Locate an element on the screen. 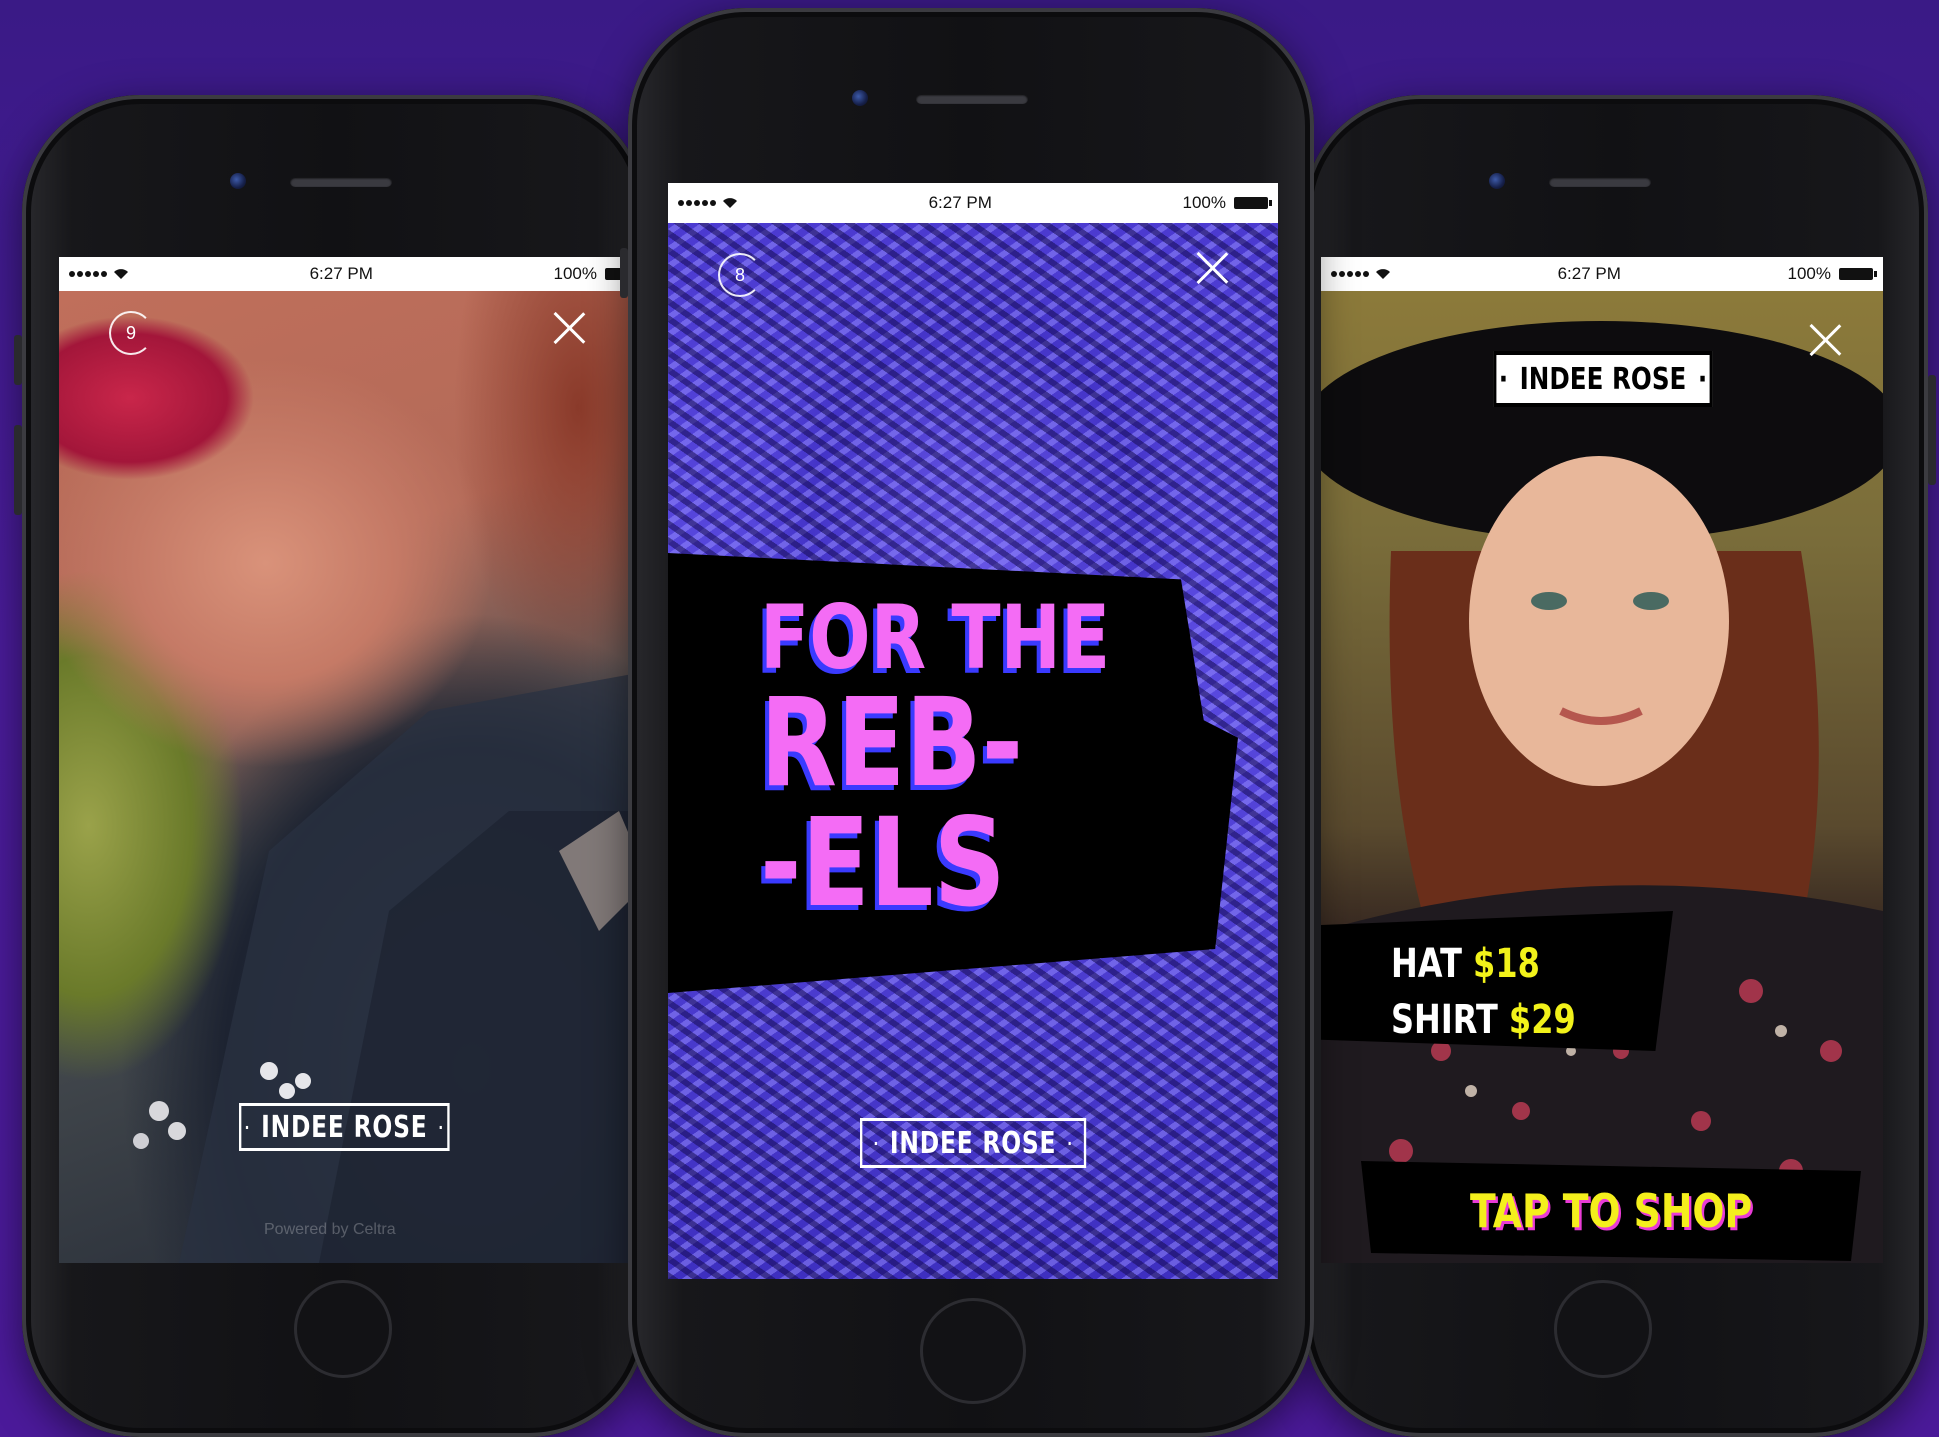 This screenshot has height=1437, width=1939. headline-line-3: -ELS is located at coordinates (883, 863).